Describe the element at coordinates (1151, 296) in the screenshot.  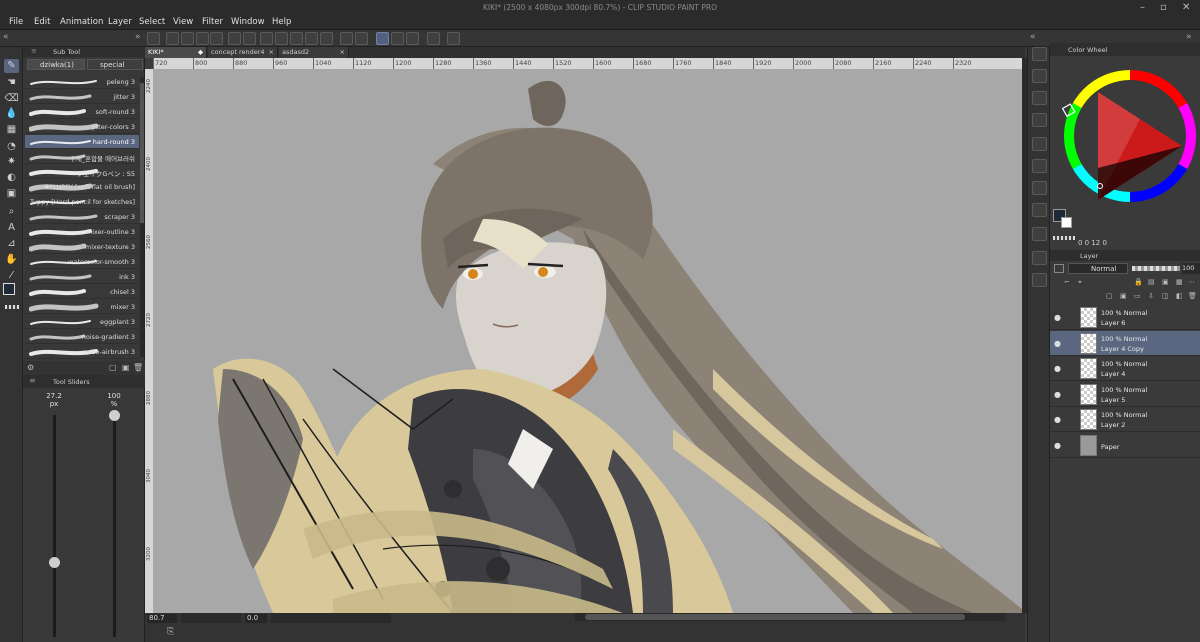
I see `merge-down-icon: ⇩` at that location.